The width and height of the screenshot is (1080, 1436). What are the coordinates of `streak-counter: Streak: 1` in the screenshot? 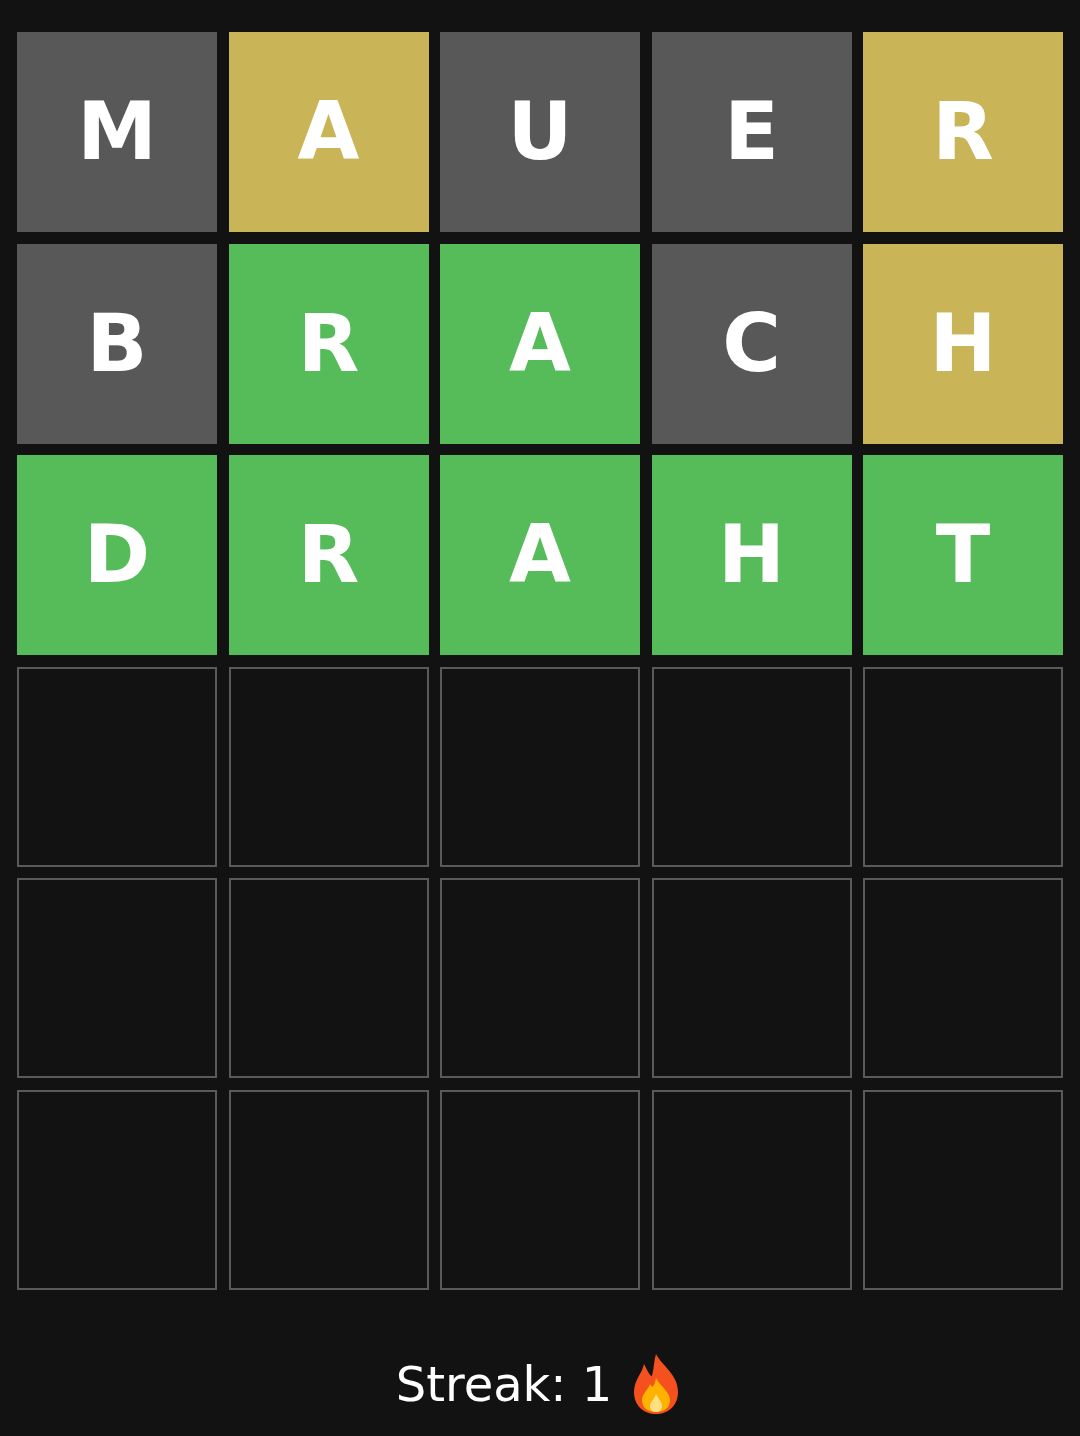 It's located at (504, 1383).